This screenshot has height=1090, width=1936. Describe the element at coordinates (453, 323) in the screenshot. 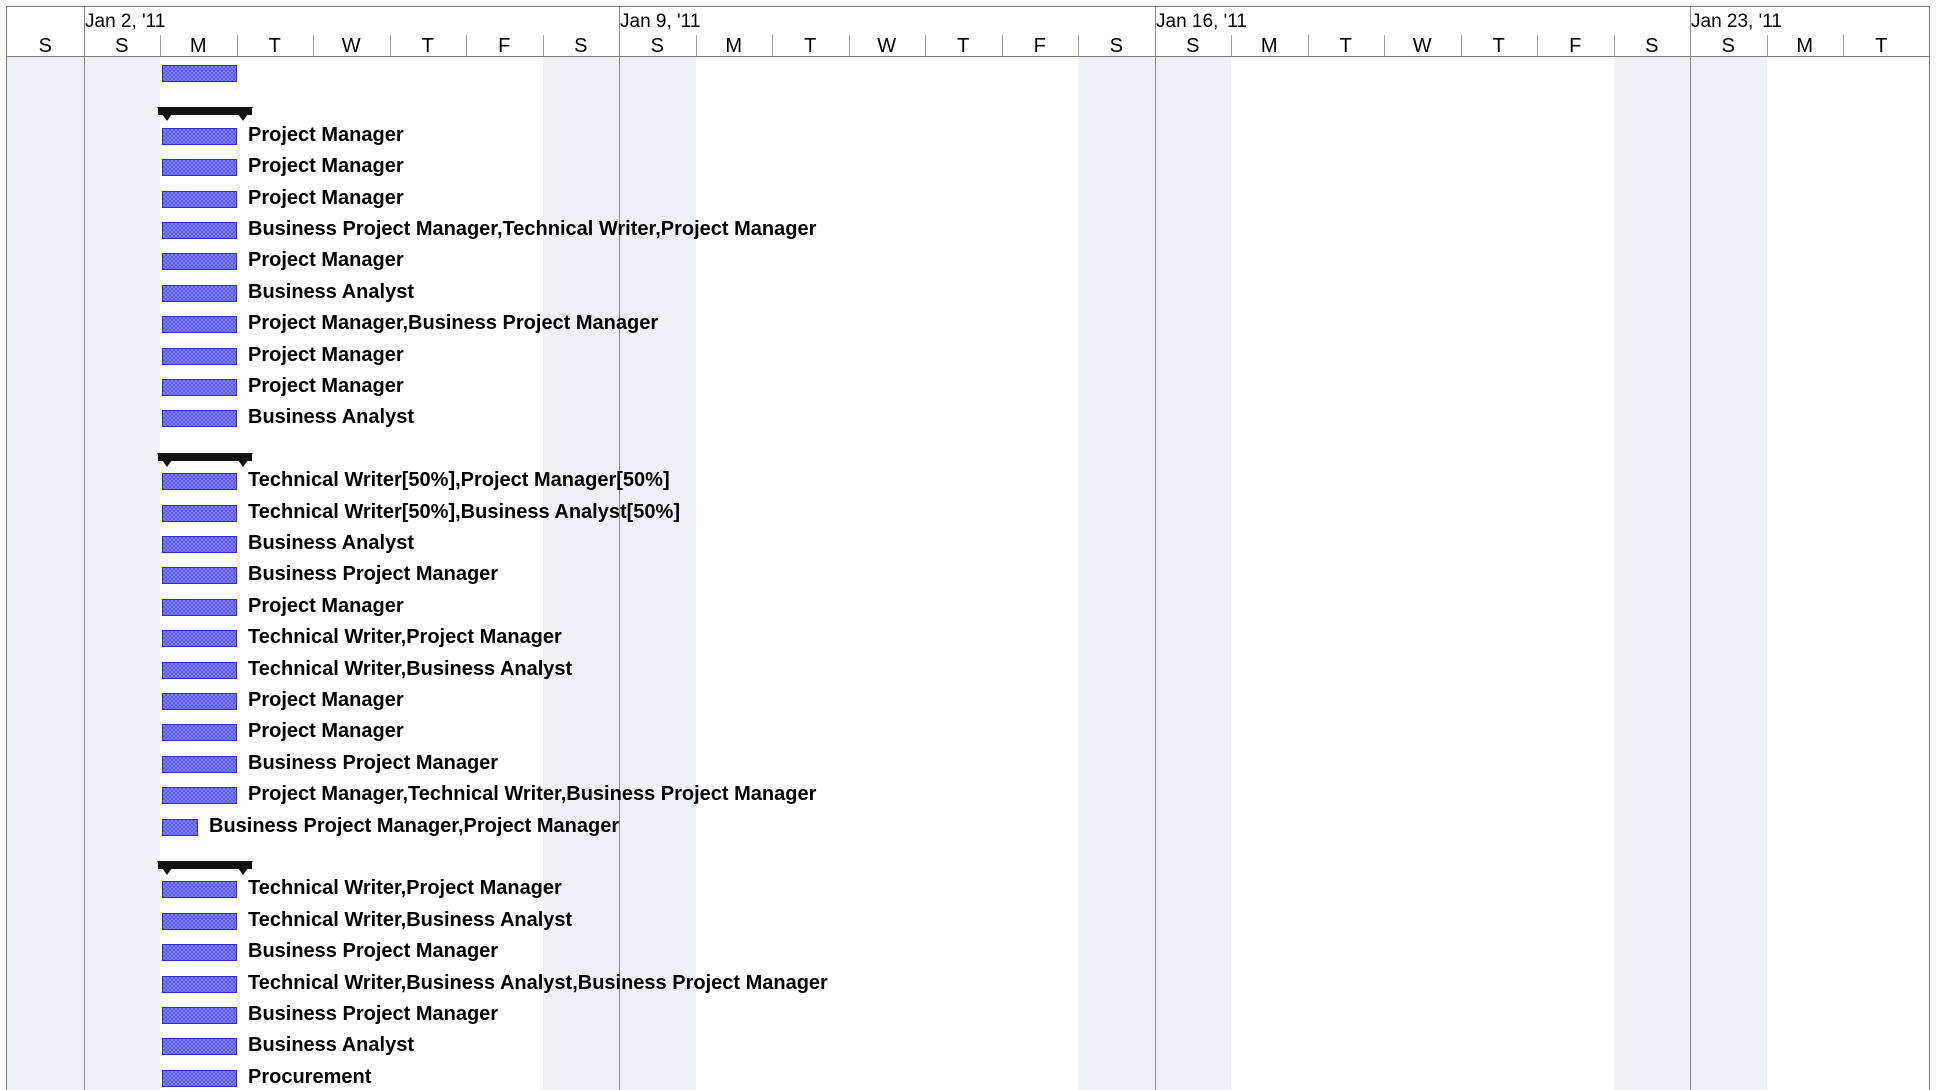

I see `resource-label: Project Manager,Business Project Manager` at that location.